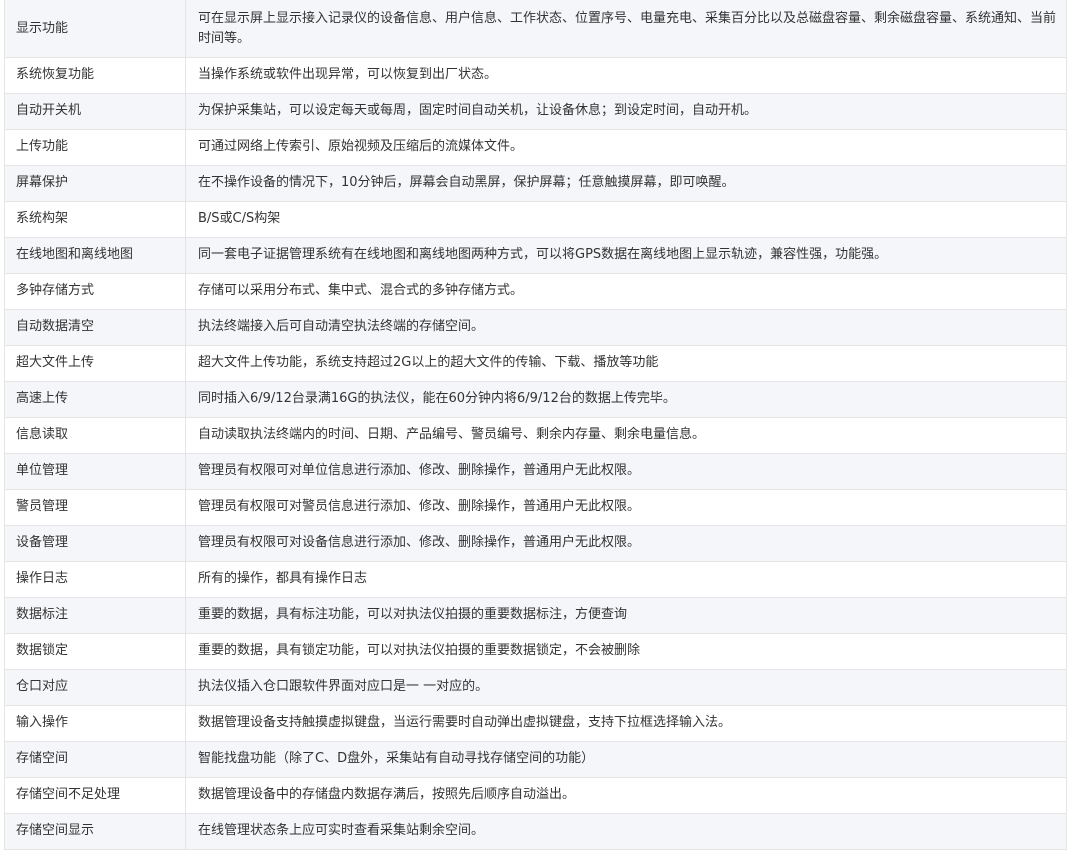 The width and height of the screenshot is (1073, 850). I want to click on table-row: 上传功能 可通过网络上传索引、原始视频及压缩后的流媒体文件。, so click(535, 147).